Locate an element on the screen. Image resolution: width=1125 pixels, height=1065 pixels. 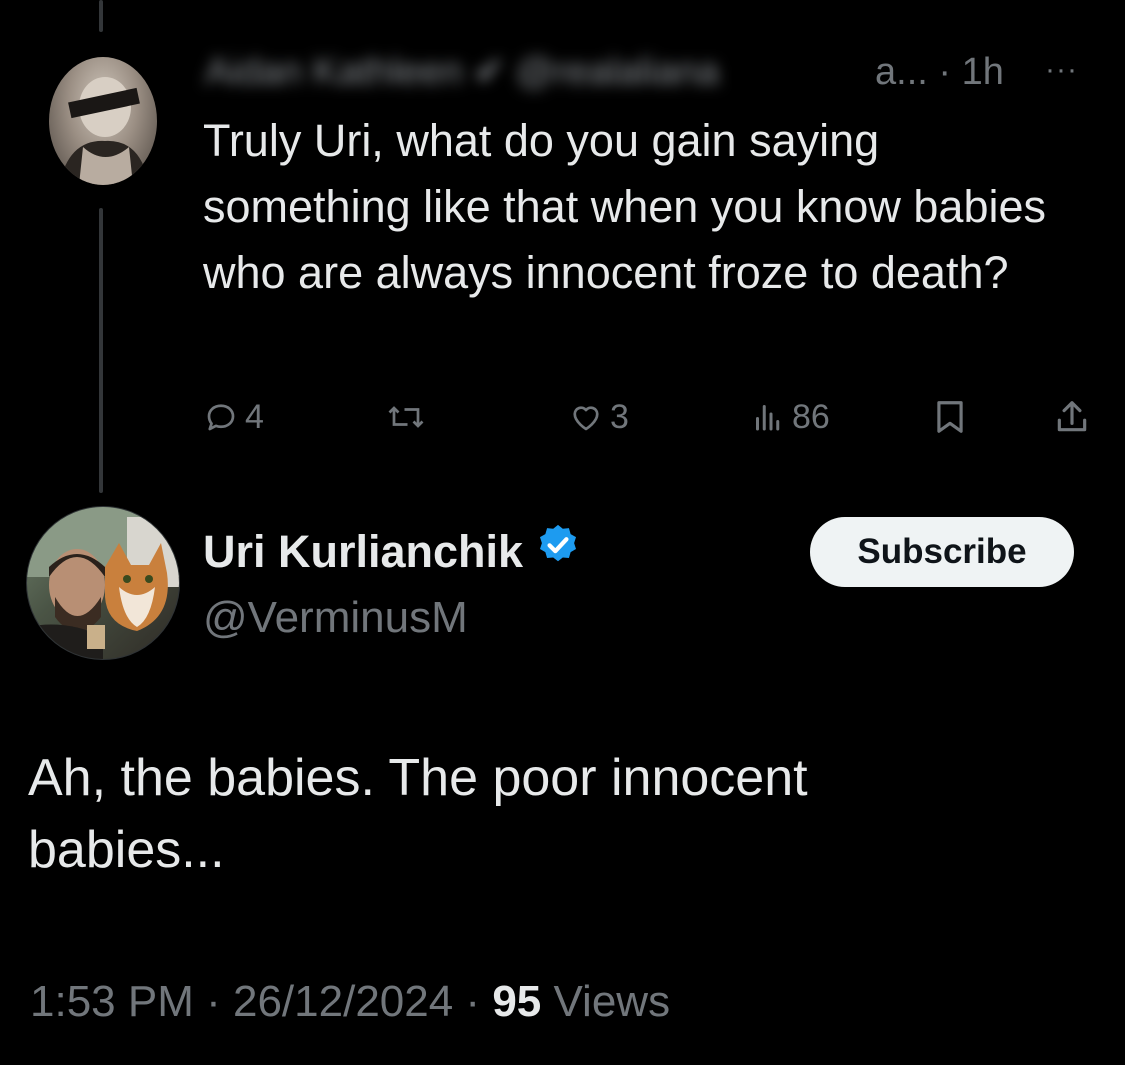
share-action is located at coordinates (1072, 417).